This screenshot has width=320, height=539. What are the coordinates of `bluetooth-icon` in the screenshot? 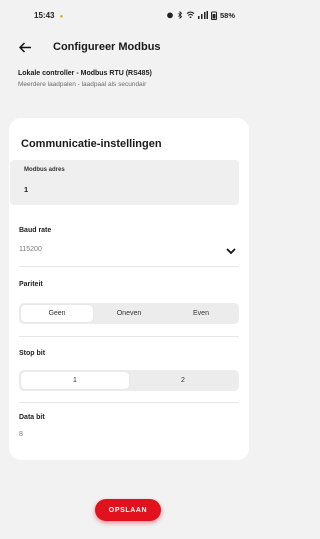 It's located at (180, 15).